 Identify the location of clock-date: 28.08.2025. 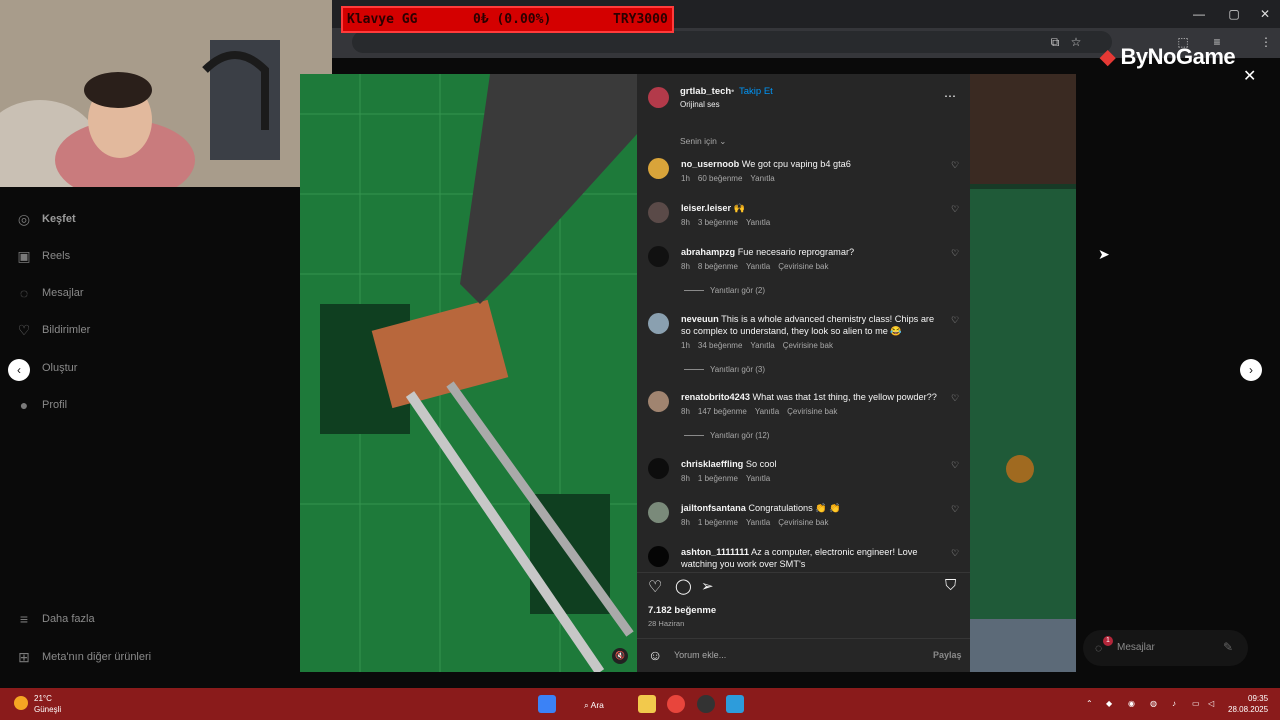
(1248, 709).